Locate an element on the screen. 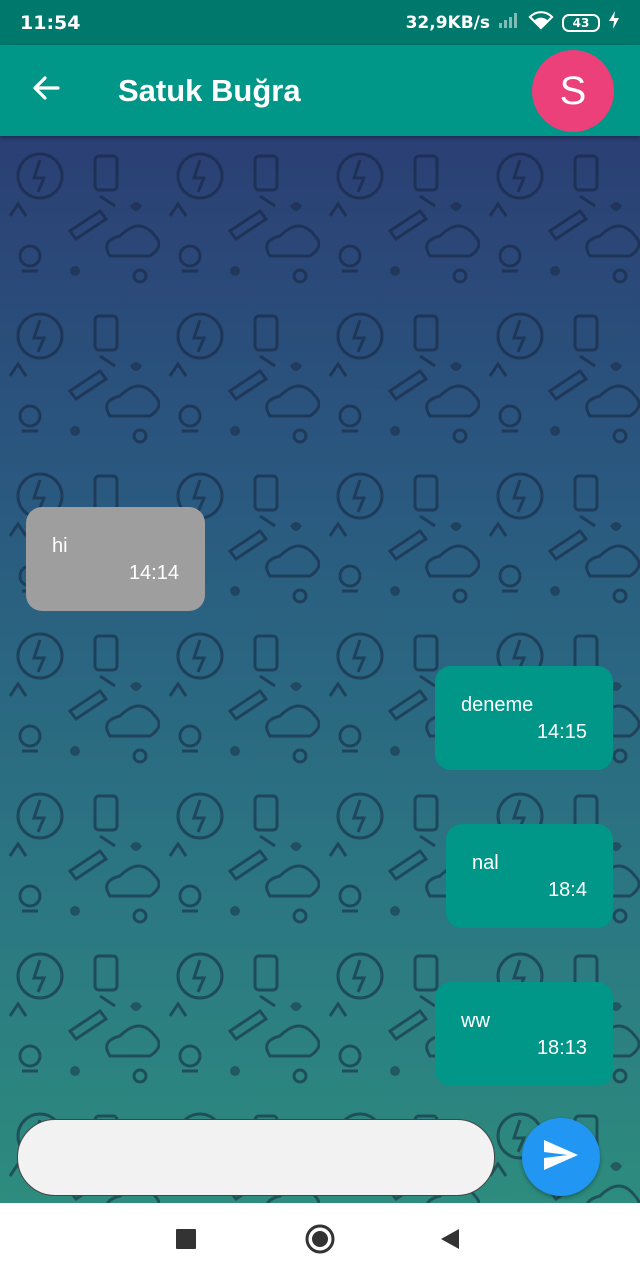 The image size is (640, 1280). battery-icon: 43 is located at coordinates (581, 22).